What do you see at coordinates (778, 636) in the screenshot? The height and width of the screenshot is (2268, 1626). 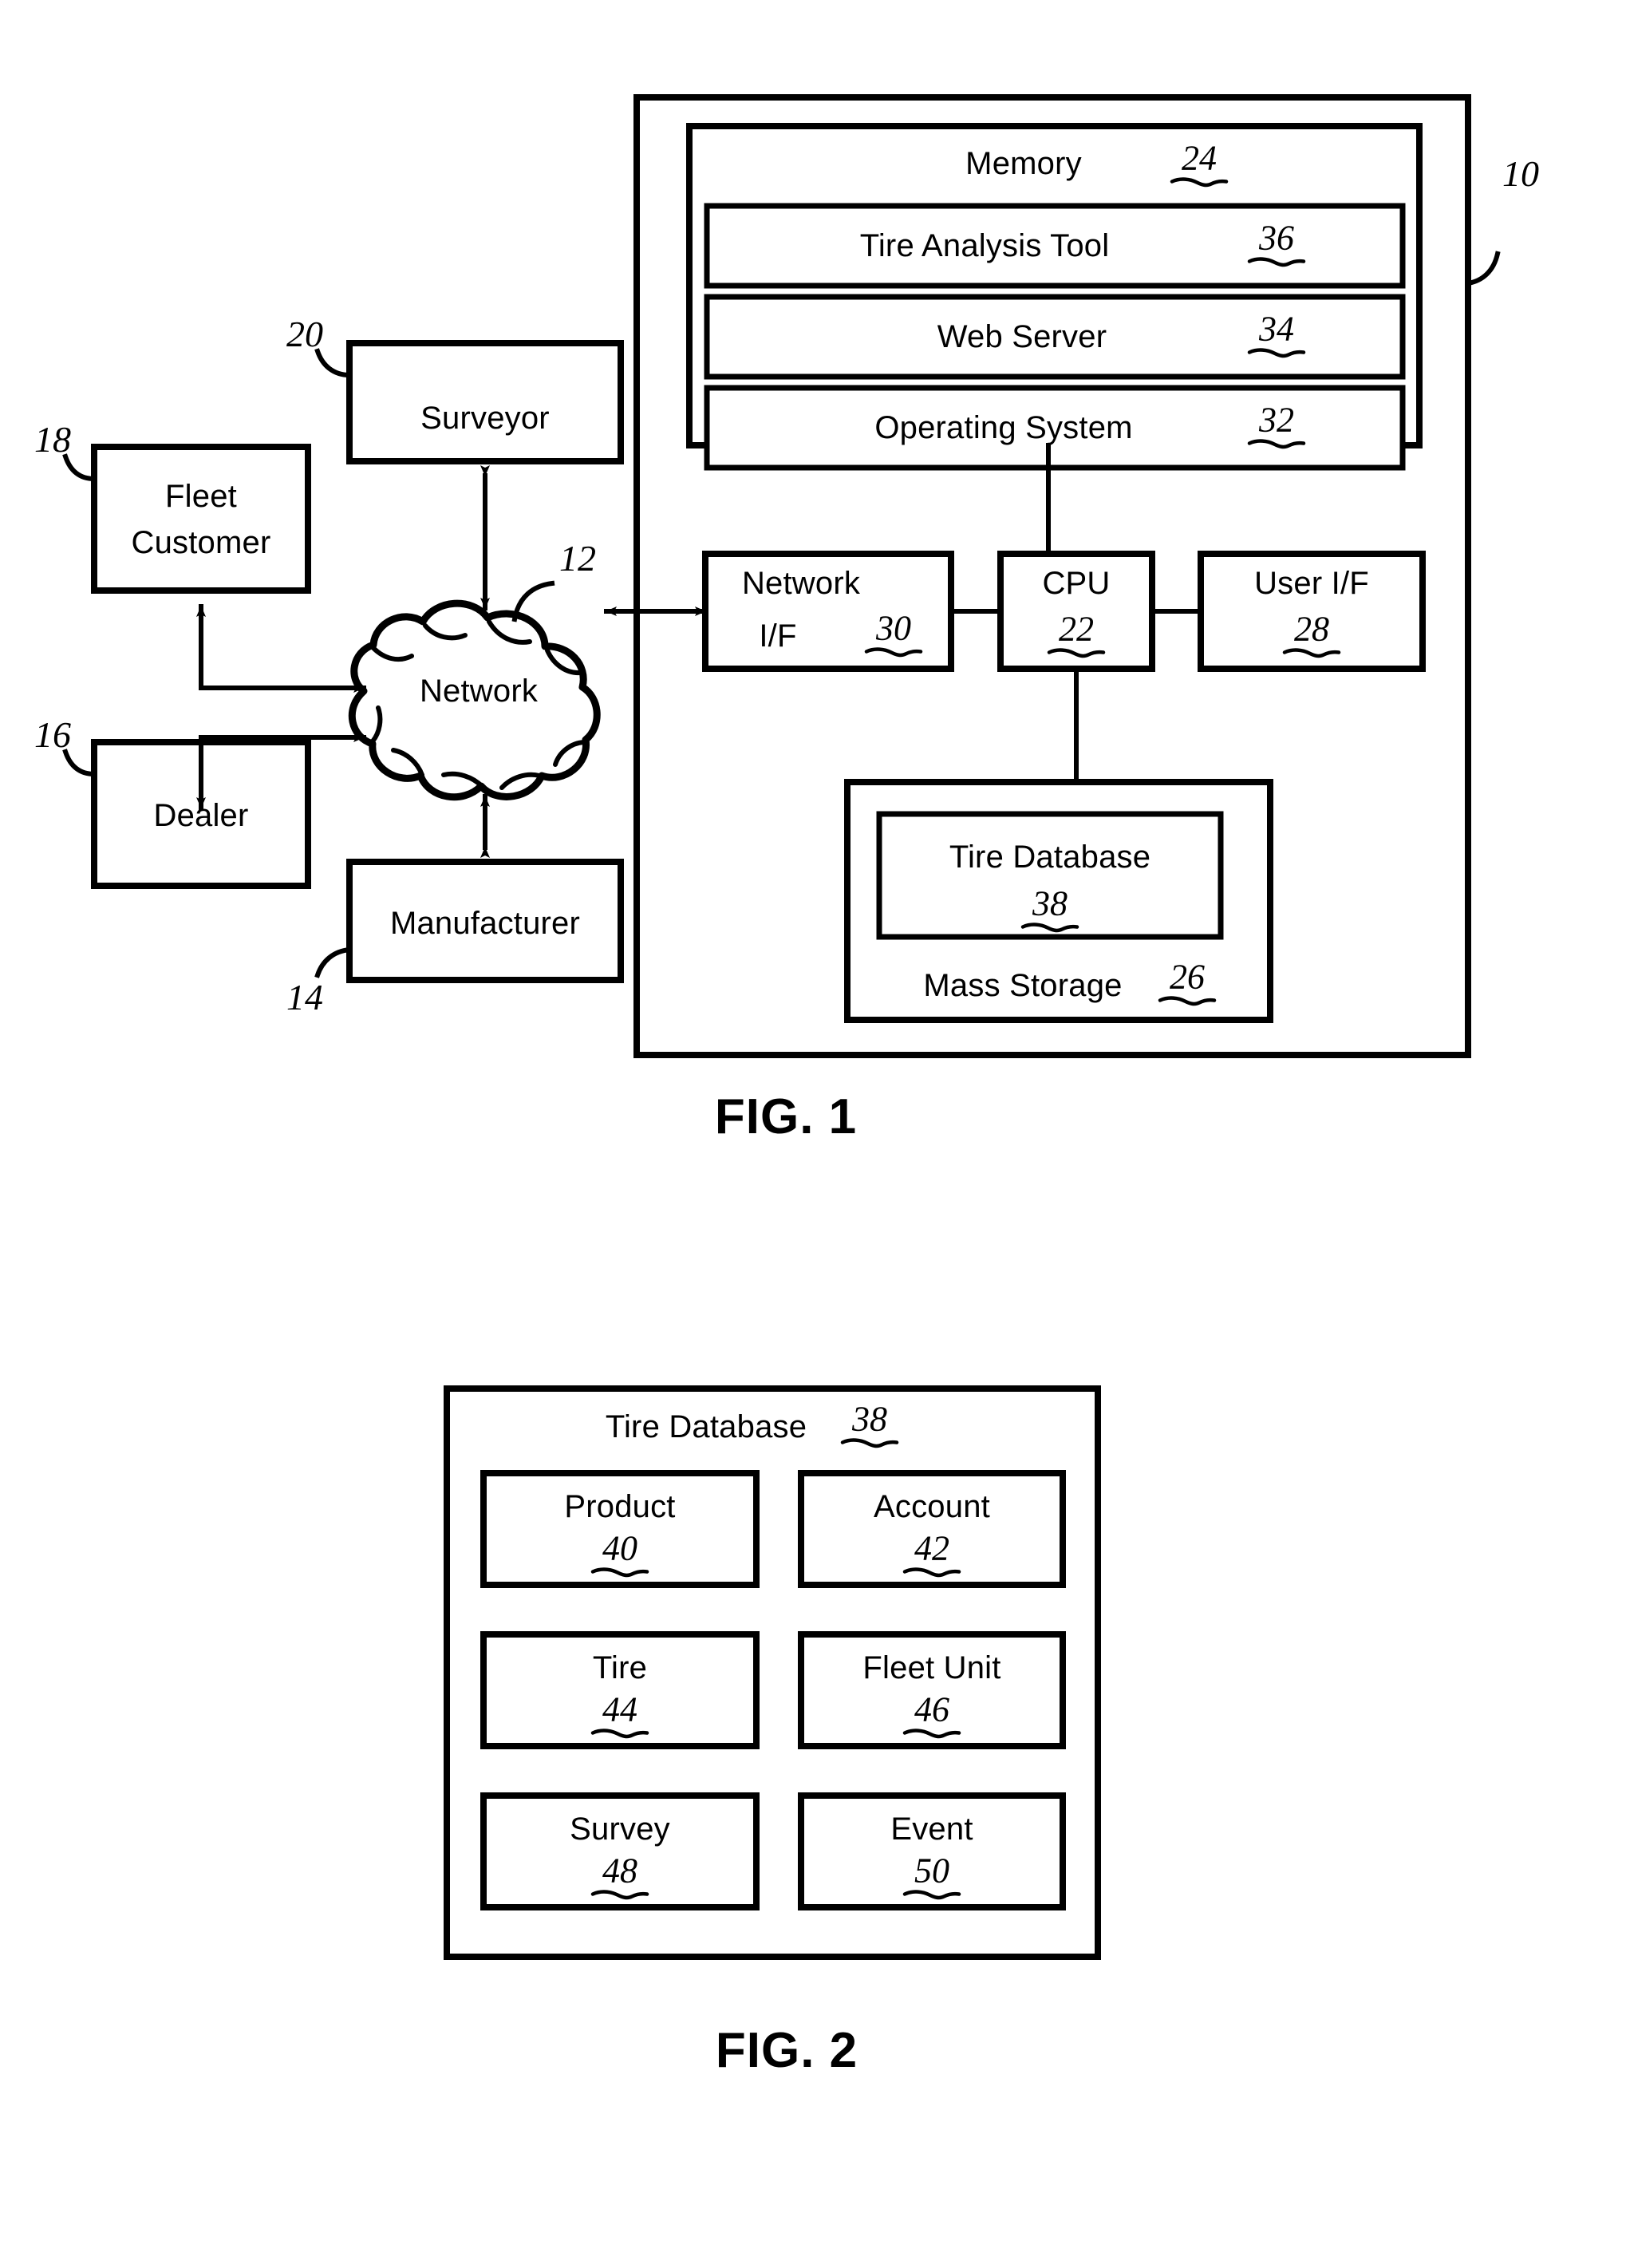 I see `network-if-label-line2: I/F` at bounding box center [778, 636].